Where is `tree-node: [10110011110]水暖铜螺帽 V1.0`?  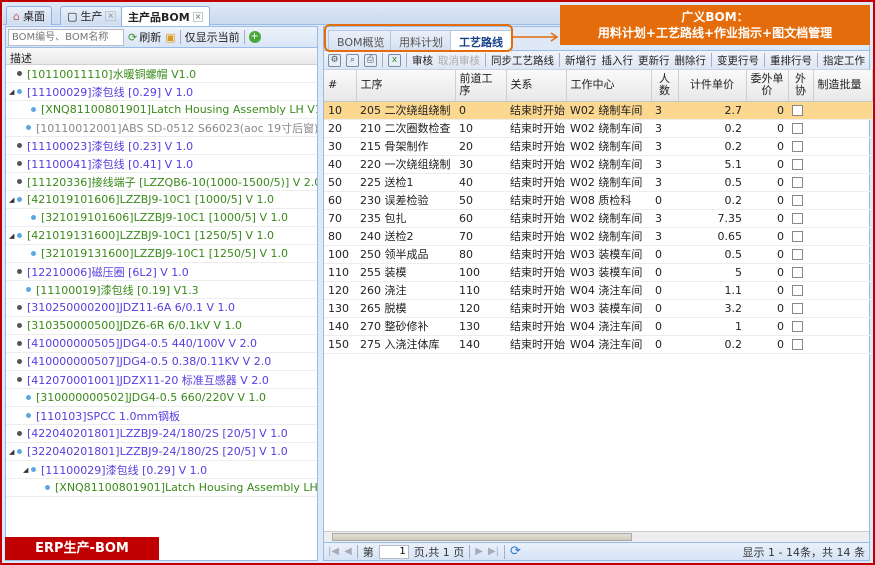
tree-node: [10110011110]水暖铜螺帽 V1.0 is located at coordinates (161, 74).